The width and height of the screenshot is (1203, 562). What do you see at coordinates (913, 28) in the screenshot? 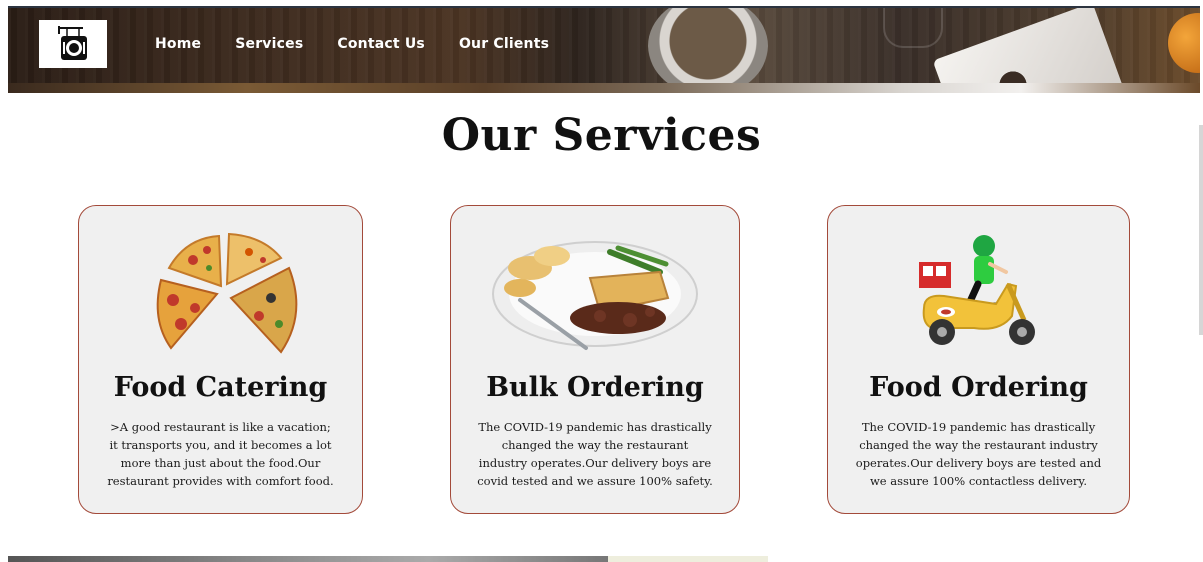
I see `utensil-decoration` at bounding box center [913, 28].